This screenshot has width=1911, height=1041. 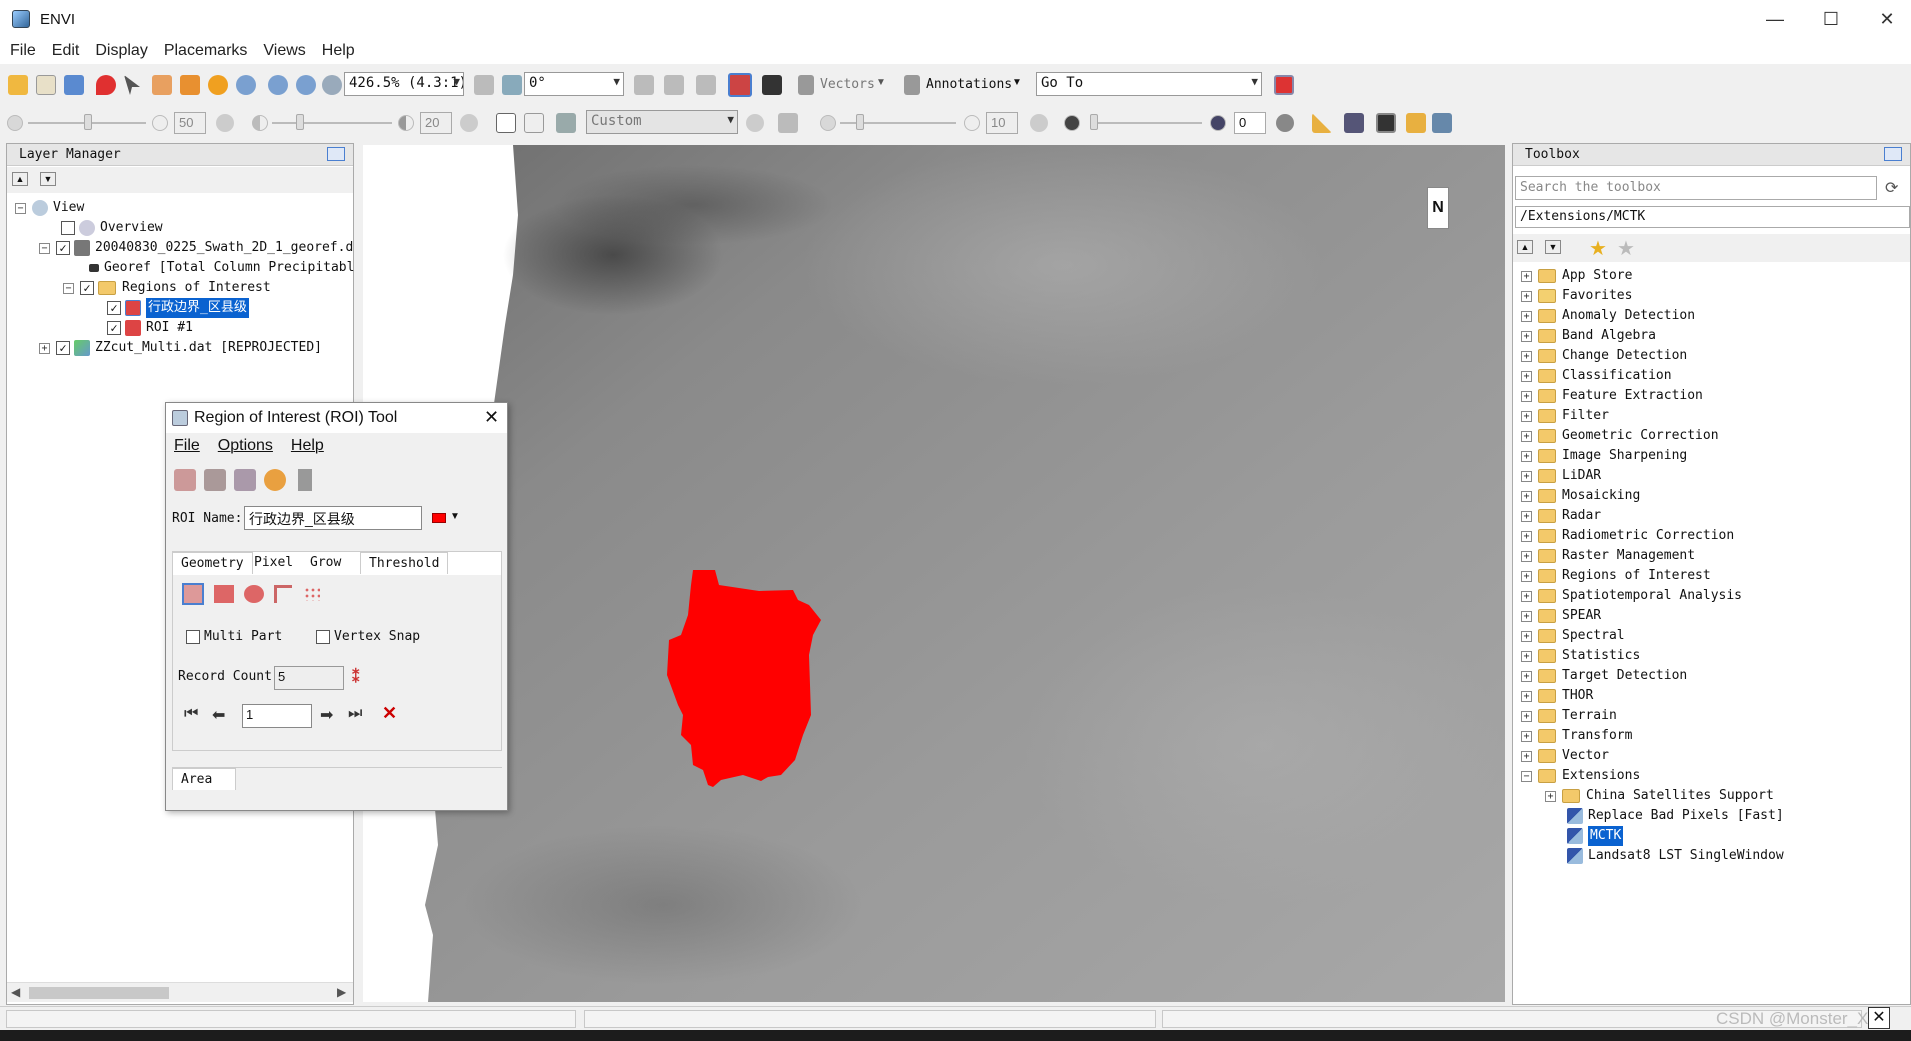 I want to click on zoom-in-icon, so click(x=278, y=85).